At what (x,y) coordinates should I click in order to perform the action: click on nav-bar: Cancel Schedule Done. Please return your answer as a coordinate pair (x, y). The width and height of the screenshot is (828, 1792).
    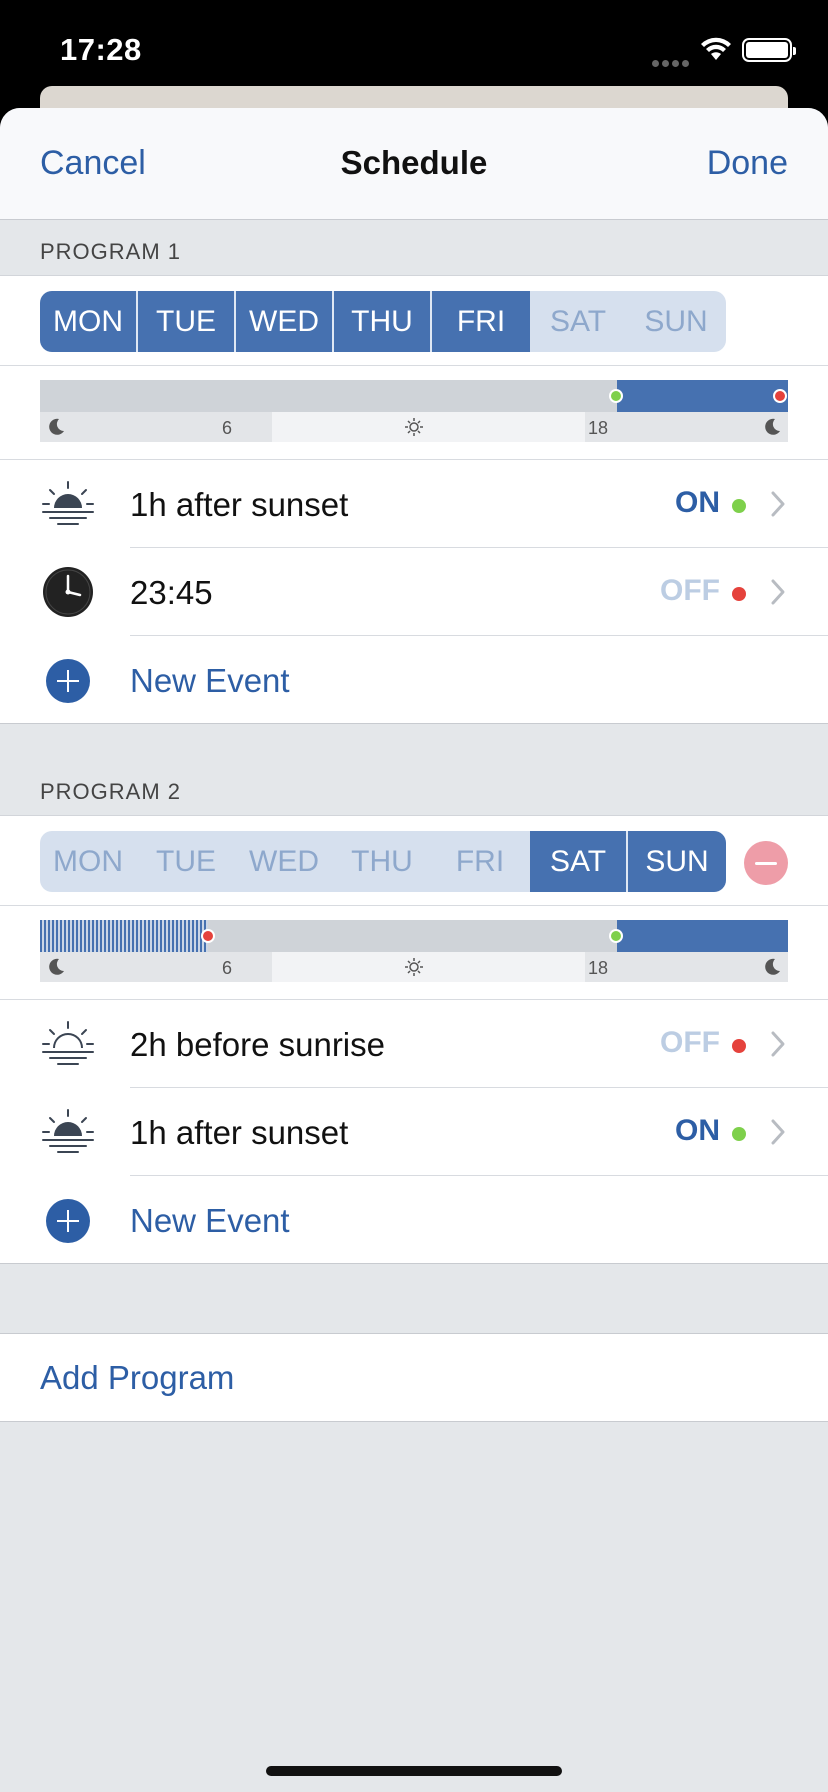
    Looking at the image, I should click on (414, 164).